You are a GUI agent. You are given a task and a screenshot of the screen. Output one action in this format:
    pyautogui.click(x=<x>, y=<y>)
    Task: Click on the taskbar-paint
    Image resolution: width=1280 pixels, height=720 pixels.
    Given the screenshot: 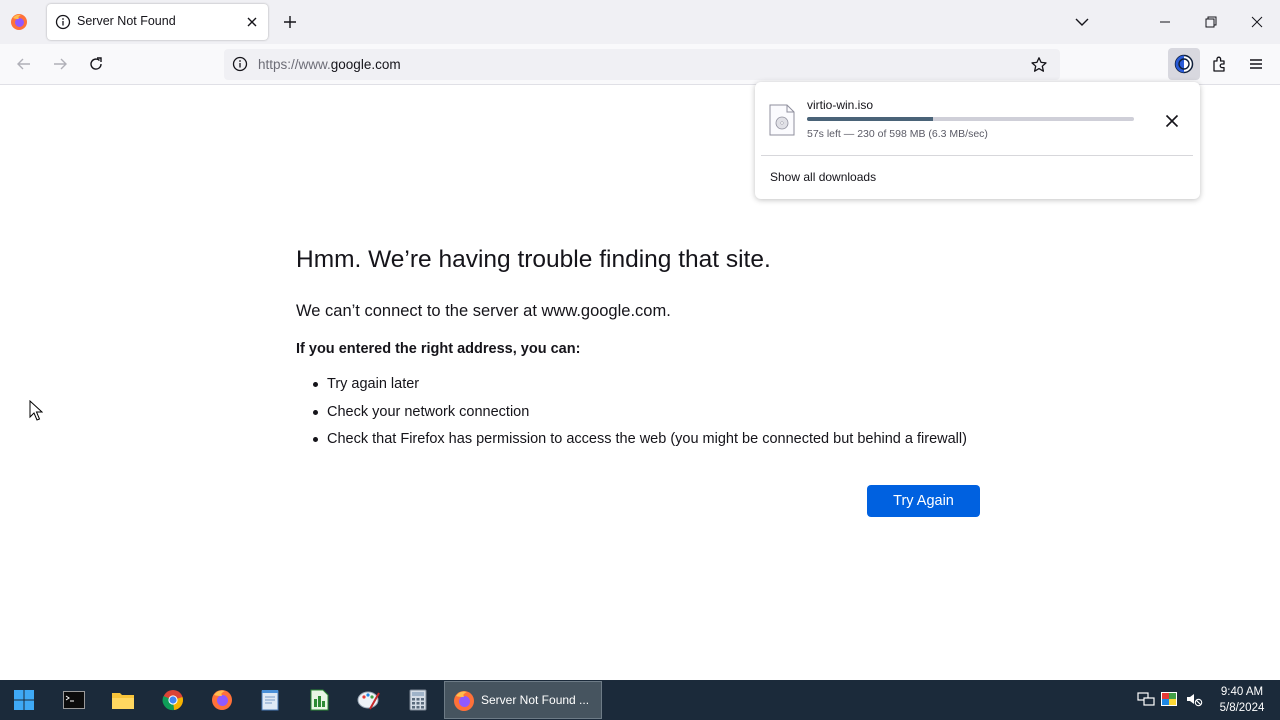 What is the action you would take?
    pyautogui.click(x=369, y=700)
    